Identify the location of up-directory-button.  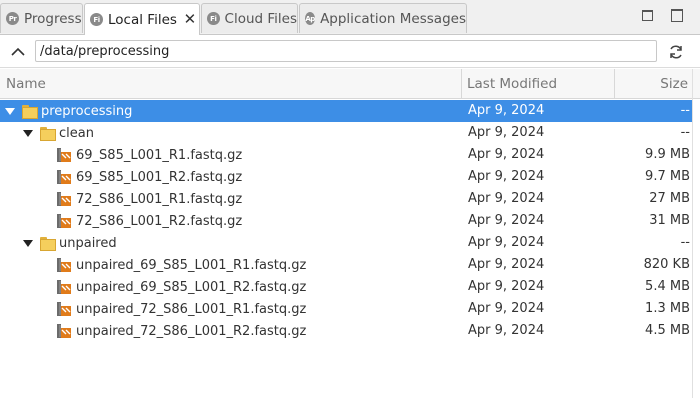
(18, 52).